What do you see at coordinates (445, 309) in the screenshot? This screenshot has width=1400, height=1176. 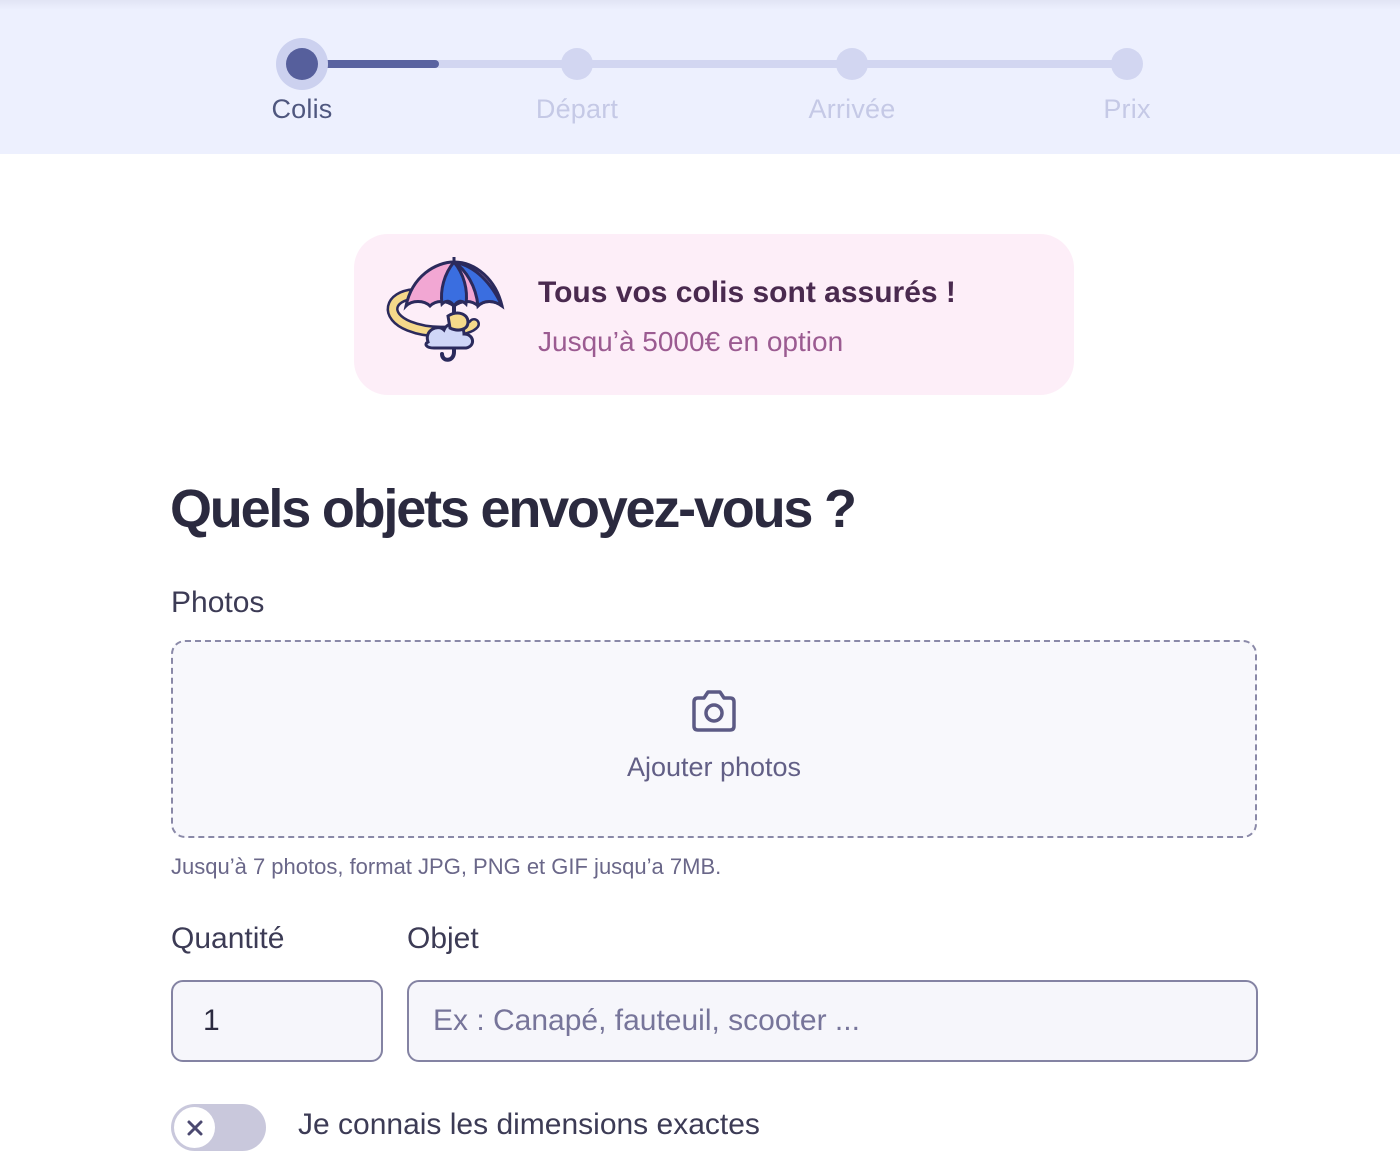 I see `umbrella-icon` at bounding box center [445, 309].